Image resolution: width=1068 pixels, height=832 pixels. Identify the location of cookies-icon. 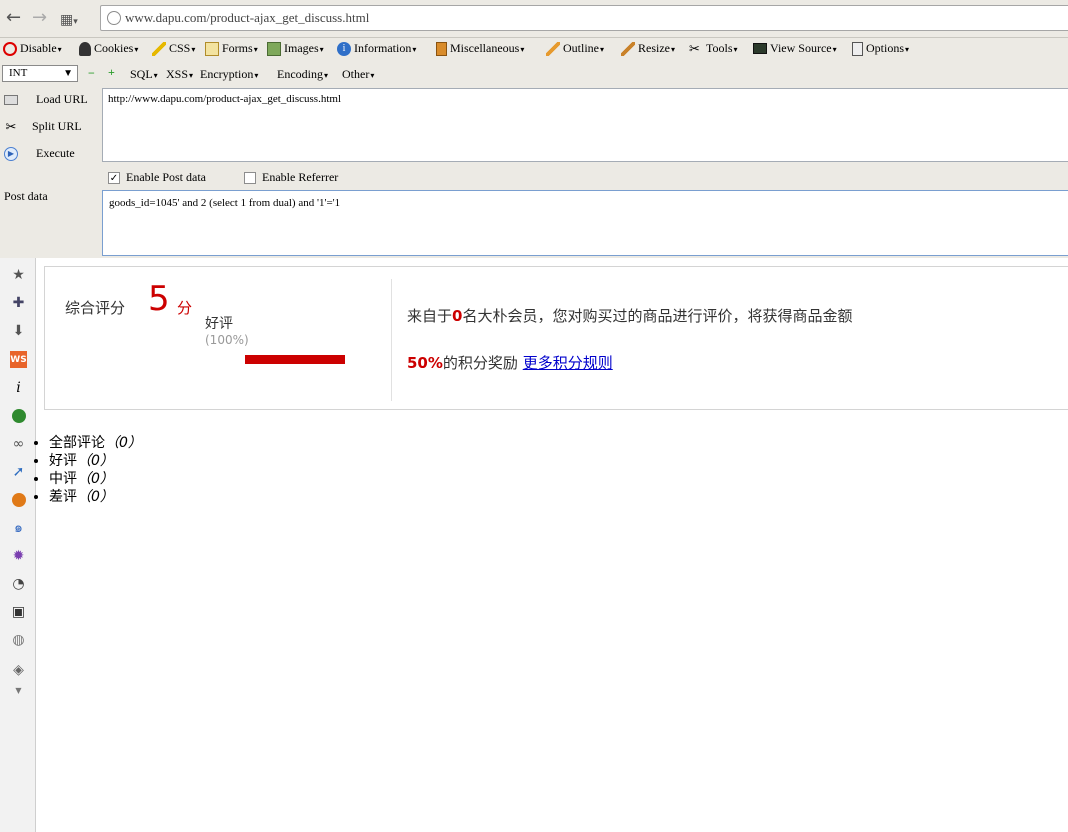
(85, 48).